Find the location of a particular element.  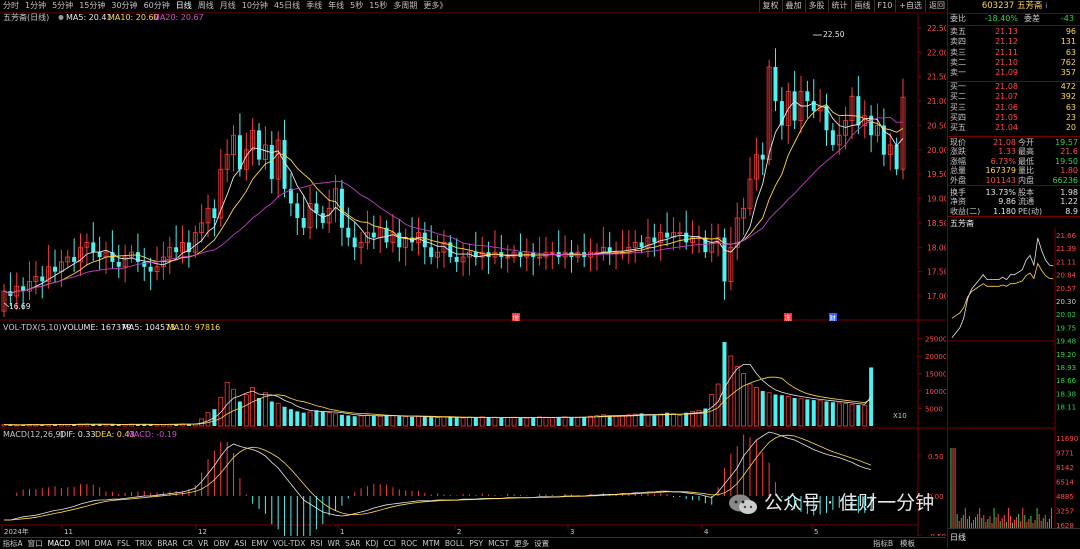

tool-4: 画线 is located at coordinates (862, 6).